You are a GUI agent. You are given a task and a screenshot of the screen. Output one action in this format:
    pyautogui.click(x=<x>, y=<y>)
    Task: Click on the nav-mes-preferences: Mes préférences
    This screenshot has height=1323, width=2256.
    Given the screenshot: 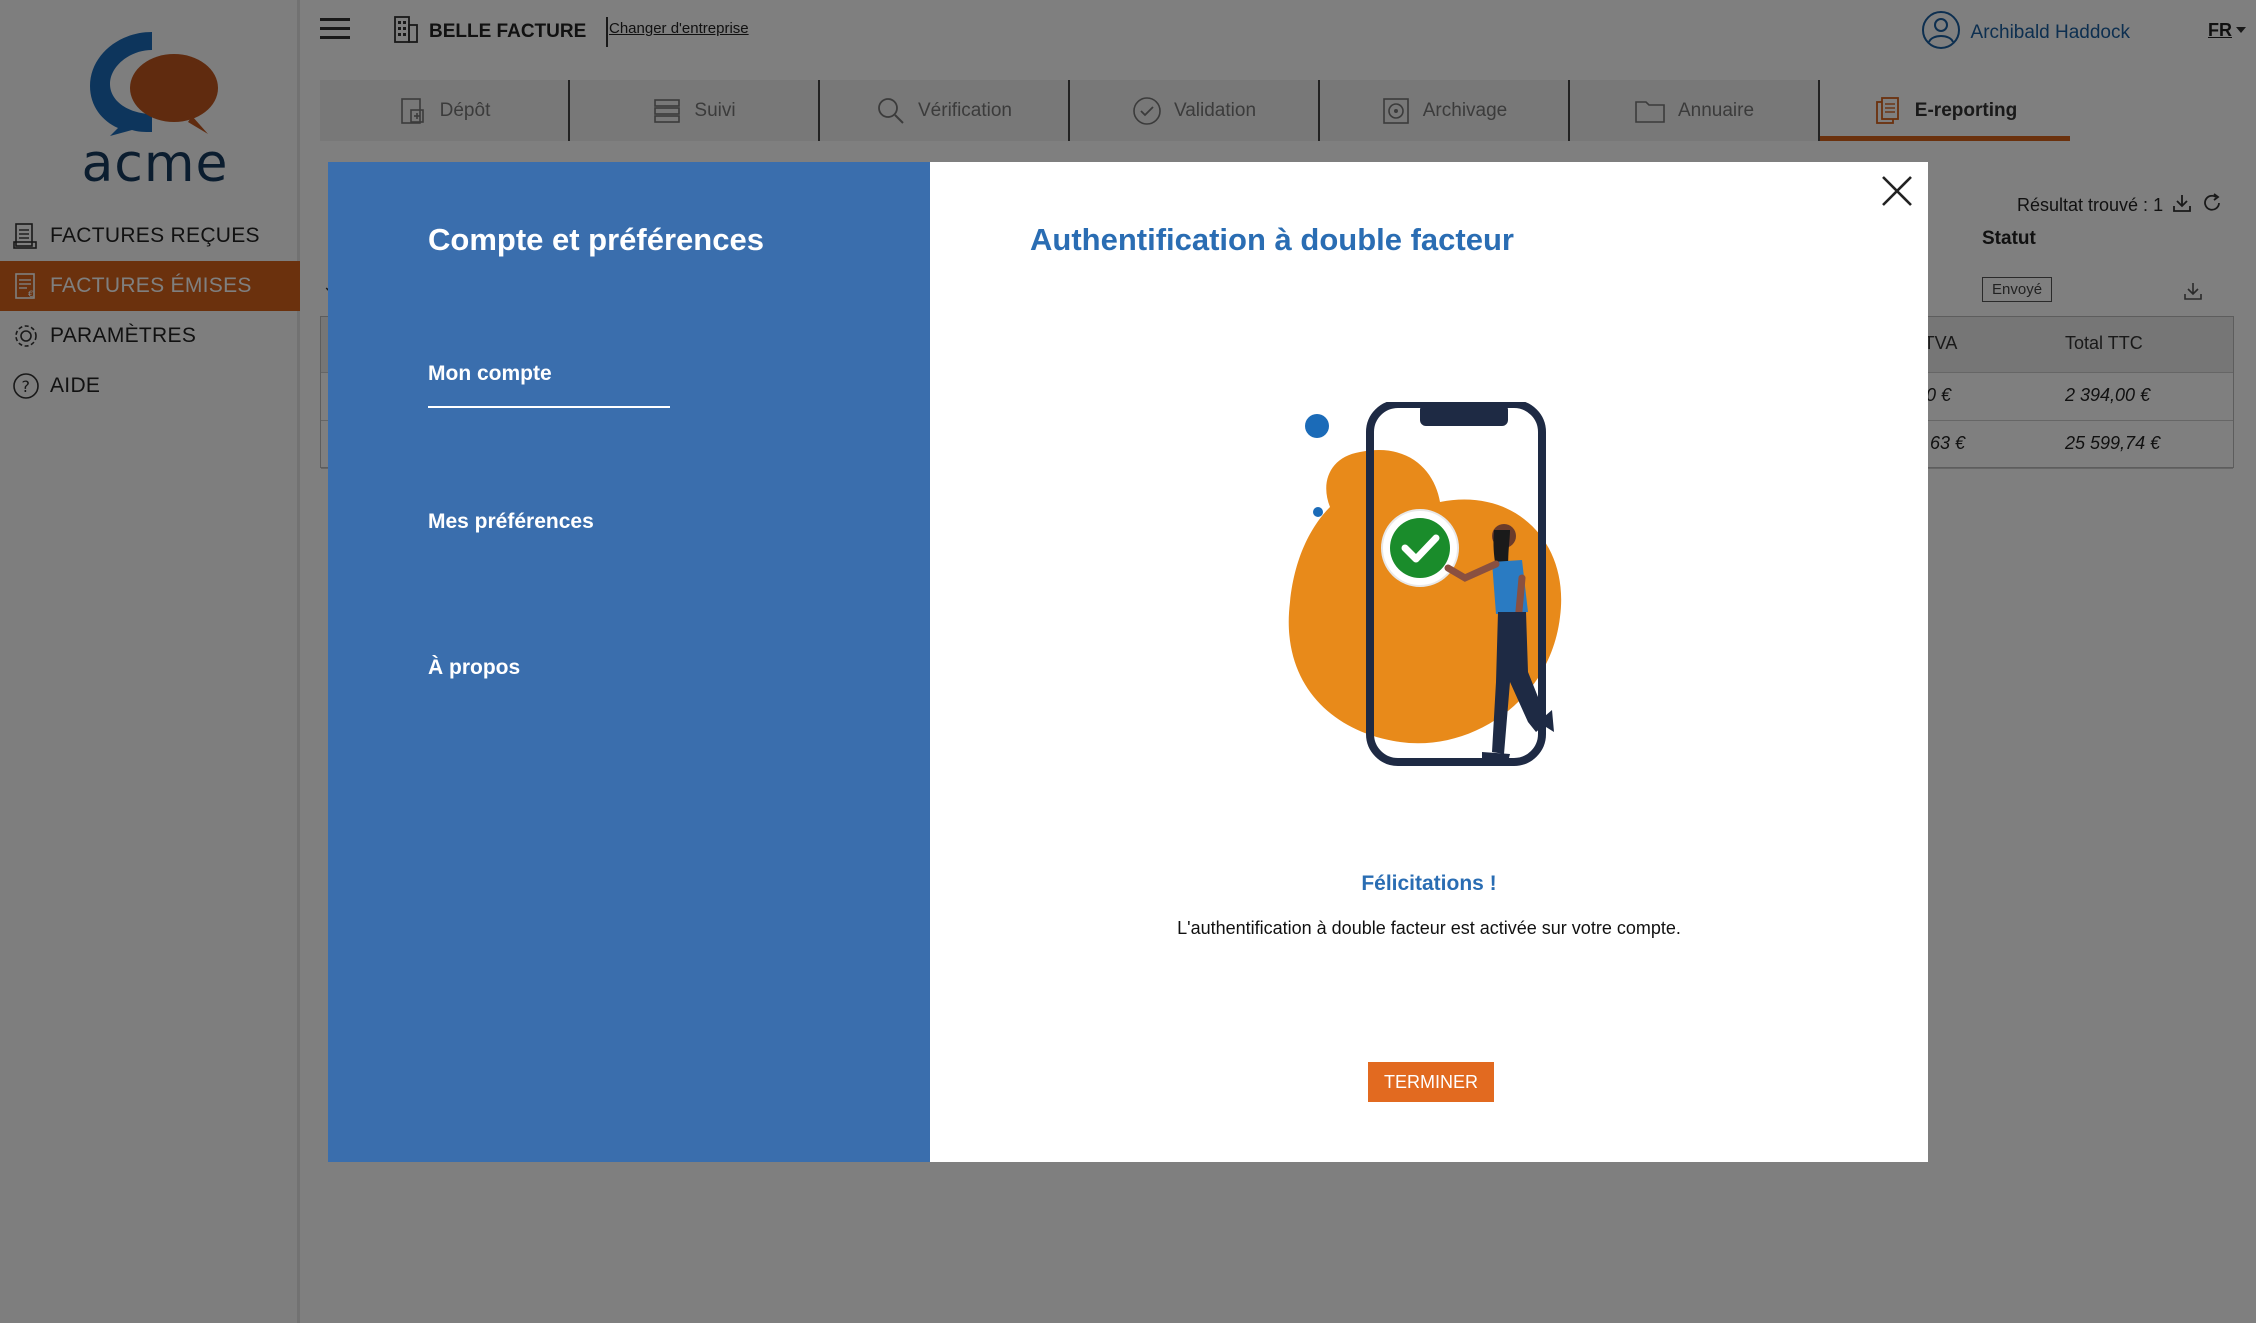 What is the action you would take?
    pyautogui.click(x=511, y=522)
    